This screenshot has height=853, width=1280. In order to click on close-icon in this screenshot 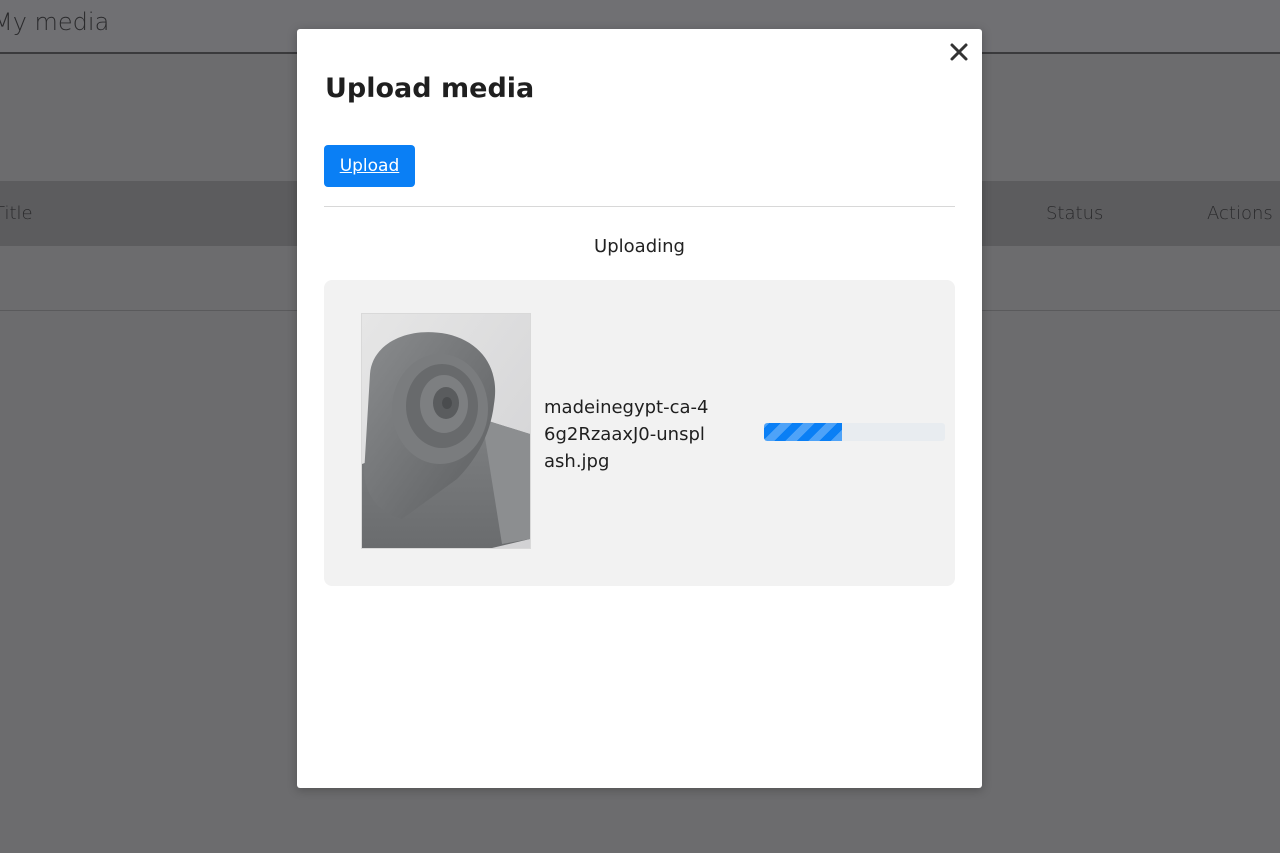, I will do `click(959, 52)`.